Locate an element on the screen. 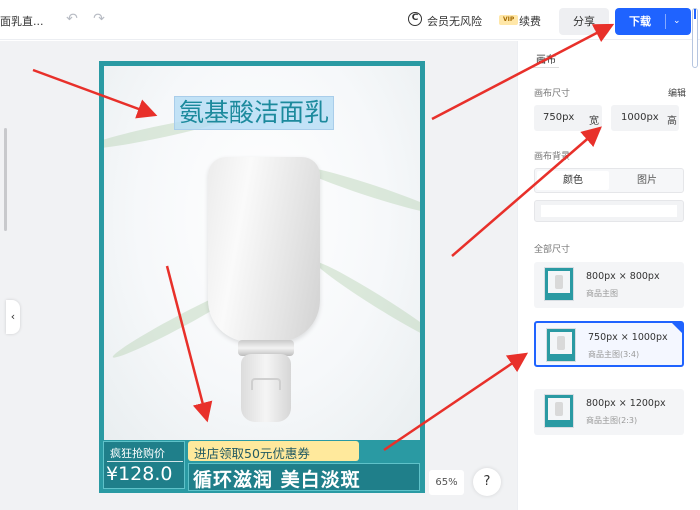 The image size is (700, 510). card-size: 800px × 1200px is located at coordinates (626, 403).